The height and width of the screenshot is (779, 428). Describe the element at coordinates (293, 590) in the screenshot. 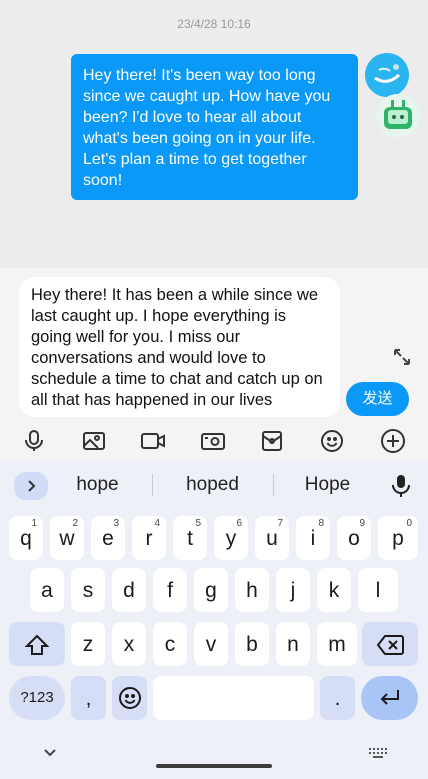

I see `key-j: j` at that location.